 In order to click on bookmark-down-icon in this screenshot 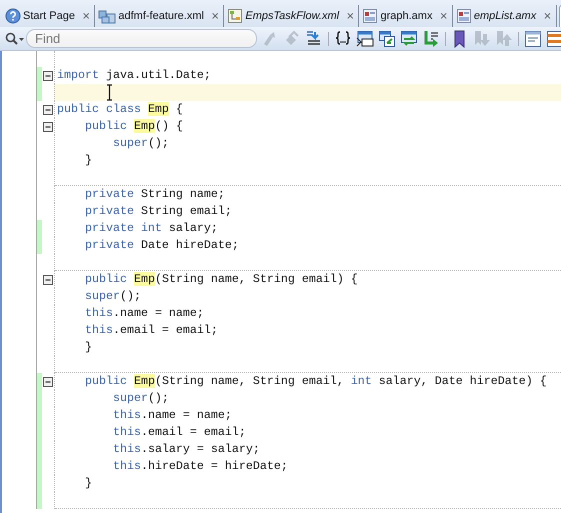, I will do `click(482, 39)`.